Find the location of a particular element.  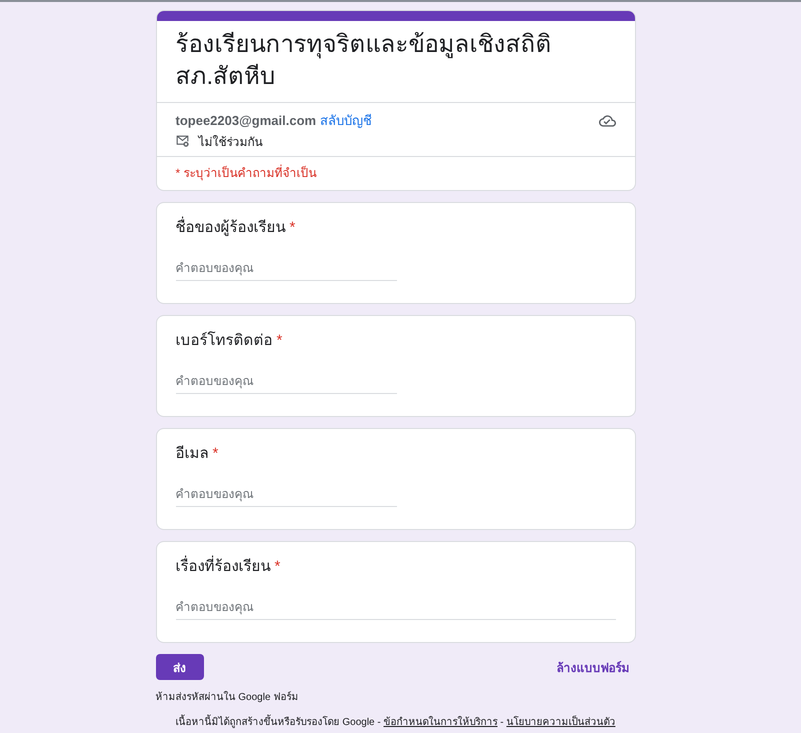

cloud-check-icon is located at coordinates (607, 121).